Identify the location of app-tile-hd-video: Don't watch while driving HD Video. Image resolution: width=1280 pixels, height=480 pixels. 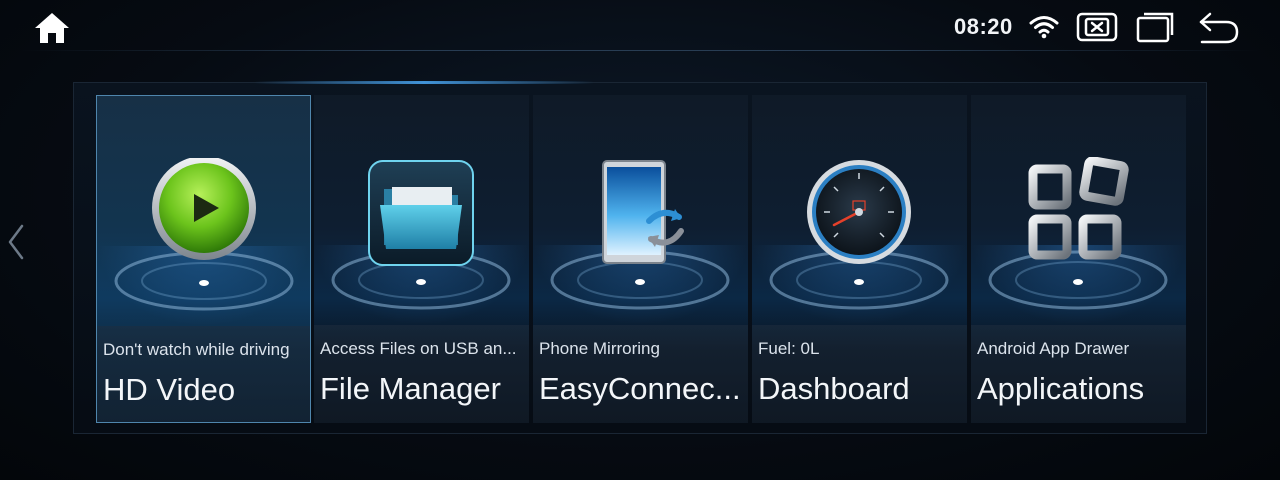
(203, 259).